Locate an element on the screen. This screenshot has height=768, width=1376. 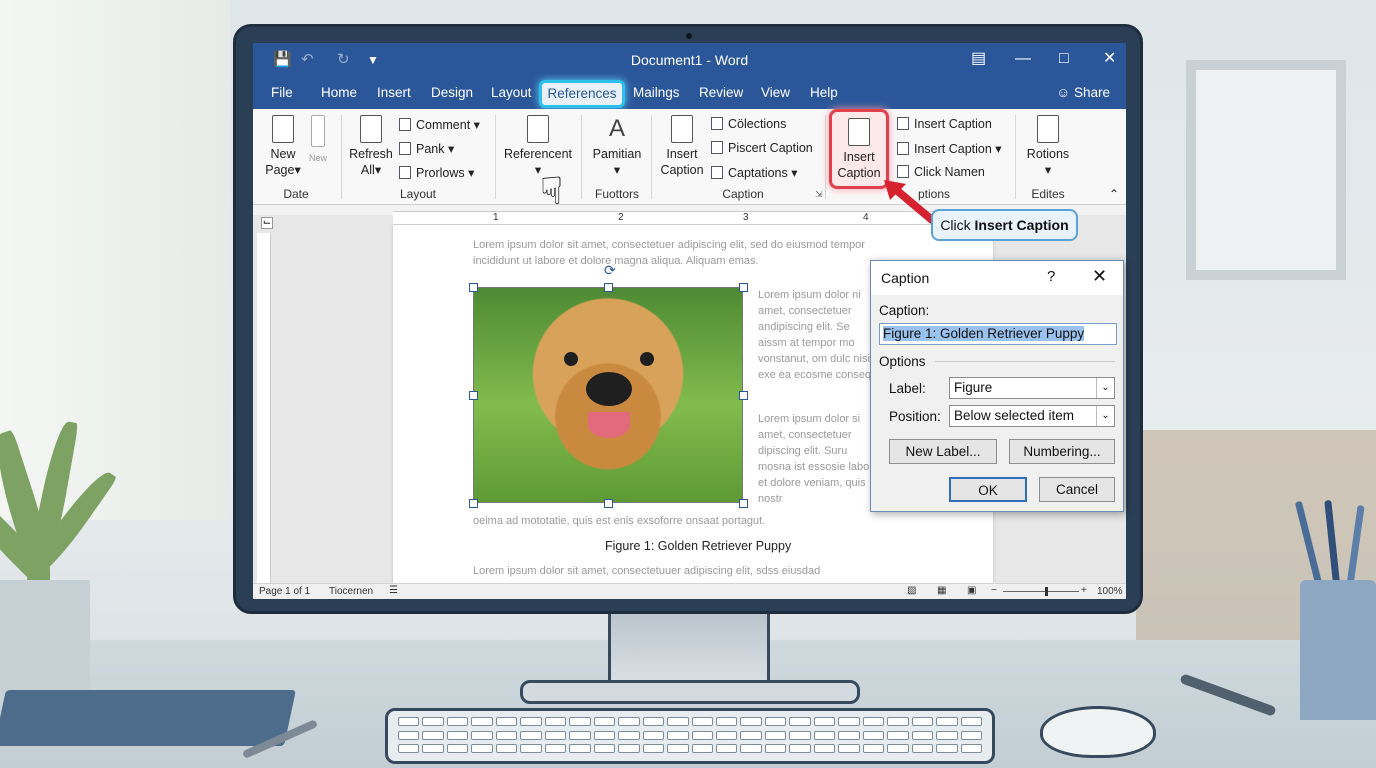
caption-input: Figure 1: Golden Retriever Puppy is located at coordinates (998, 334).